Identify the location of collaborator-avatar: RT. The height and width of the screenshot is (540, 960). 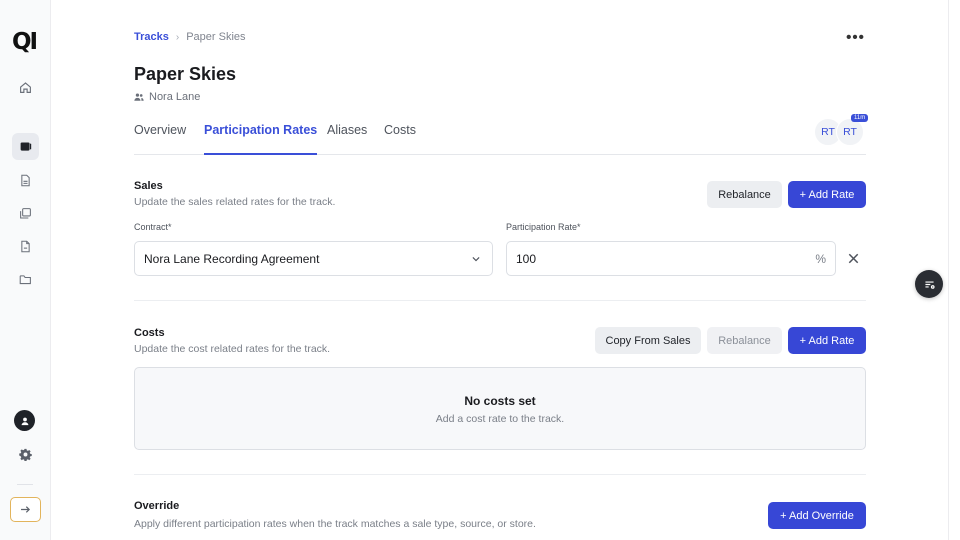
(850, 132).